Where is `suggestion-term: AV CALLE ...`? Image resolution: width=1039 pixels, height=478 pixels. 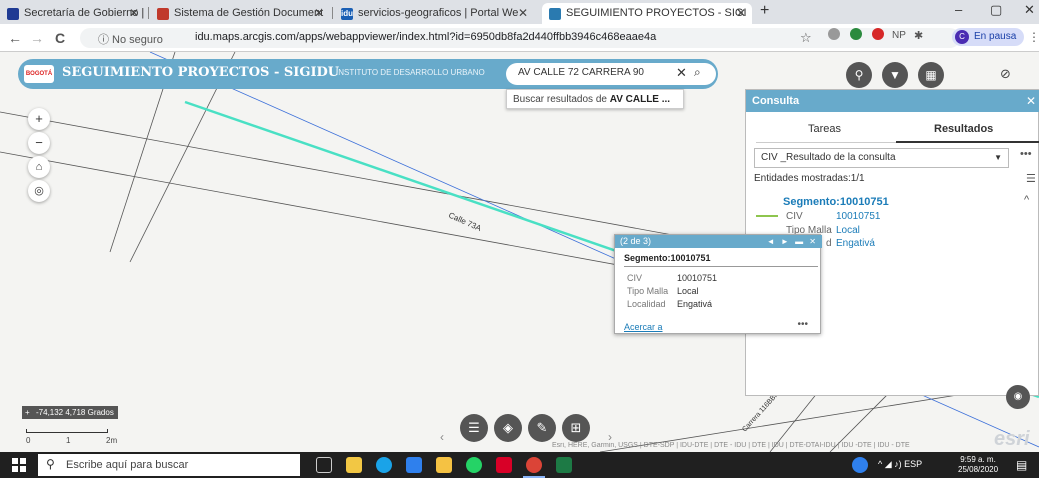 suggestion-term: AV CALLE ... is located at coordinates (640, 99).